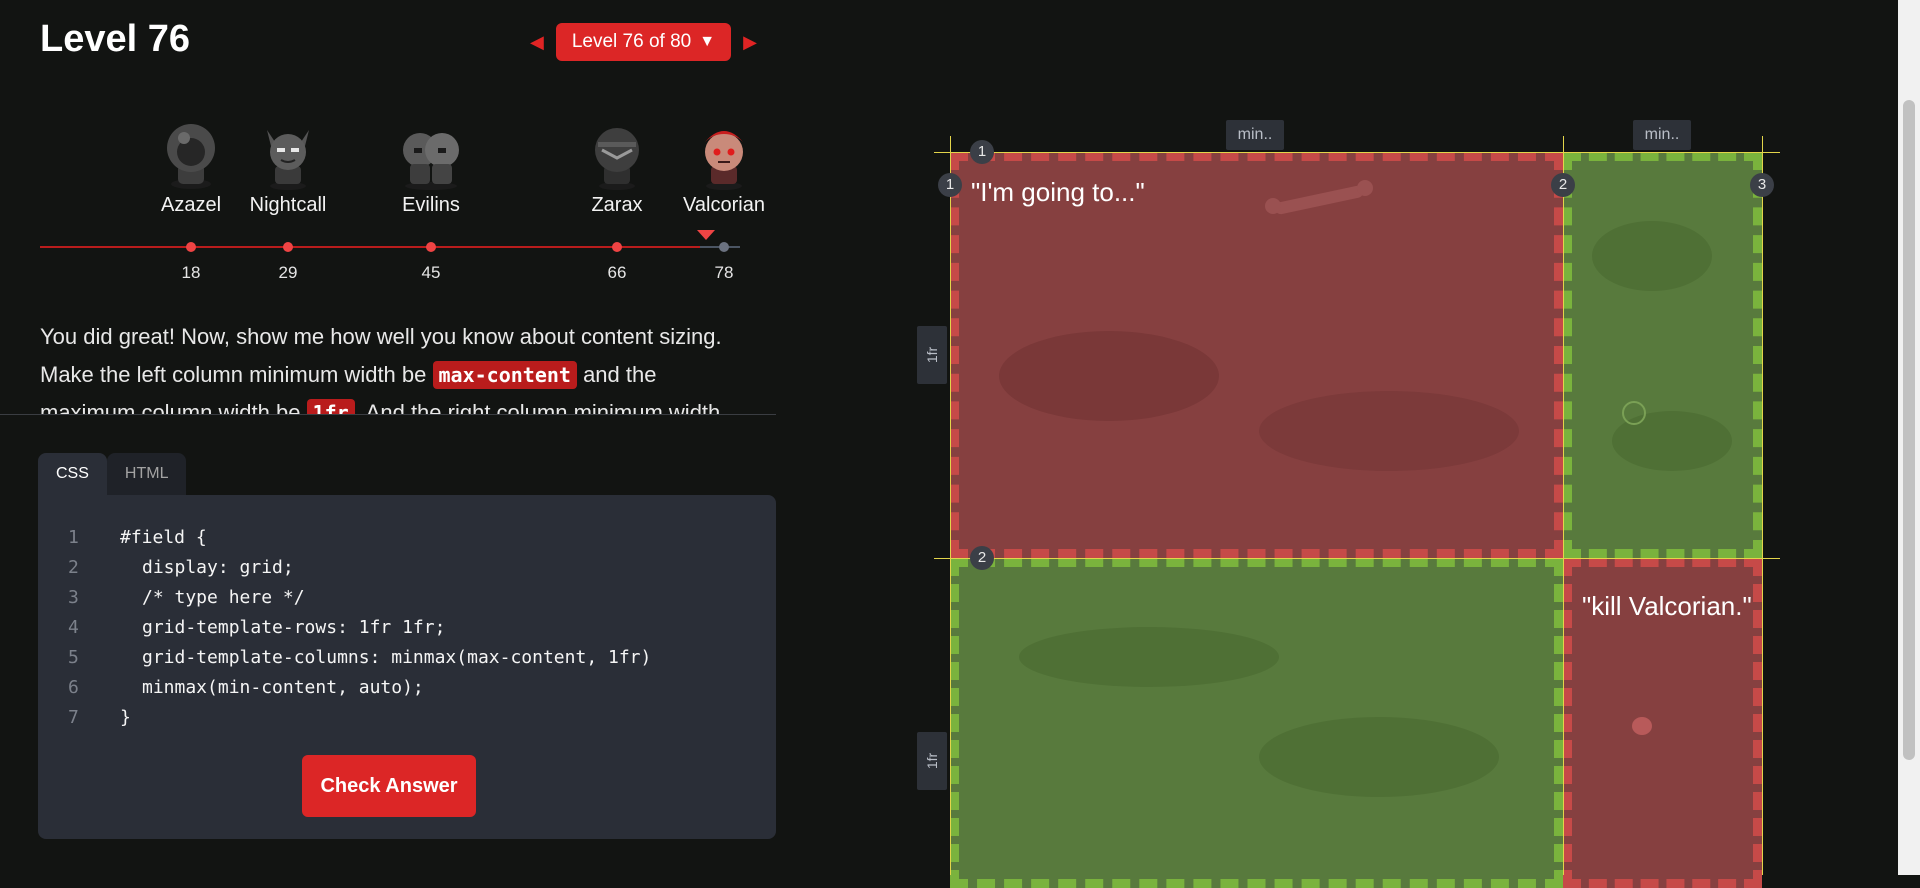 The width and height of the screenshot is (1920, 888). I want to click on level-select-dropdown: Level 76 of 80 ▼, so click(643, 42).